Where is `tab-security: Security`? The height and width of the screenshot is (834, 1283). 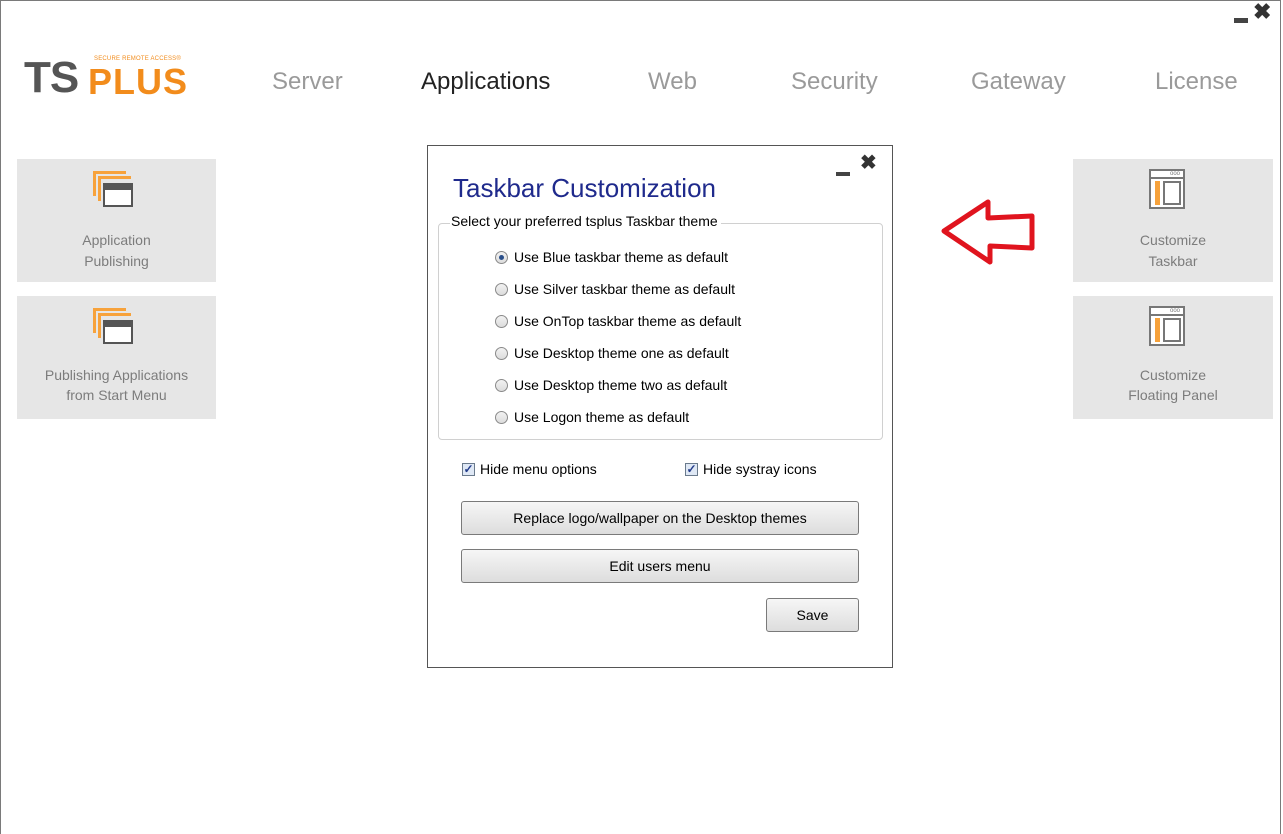 tab-security: Security is located at coordinates (834, 82).